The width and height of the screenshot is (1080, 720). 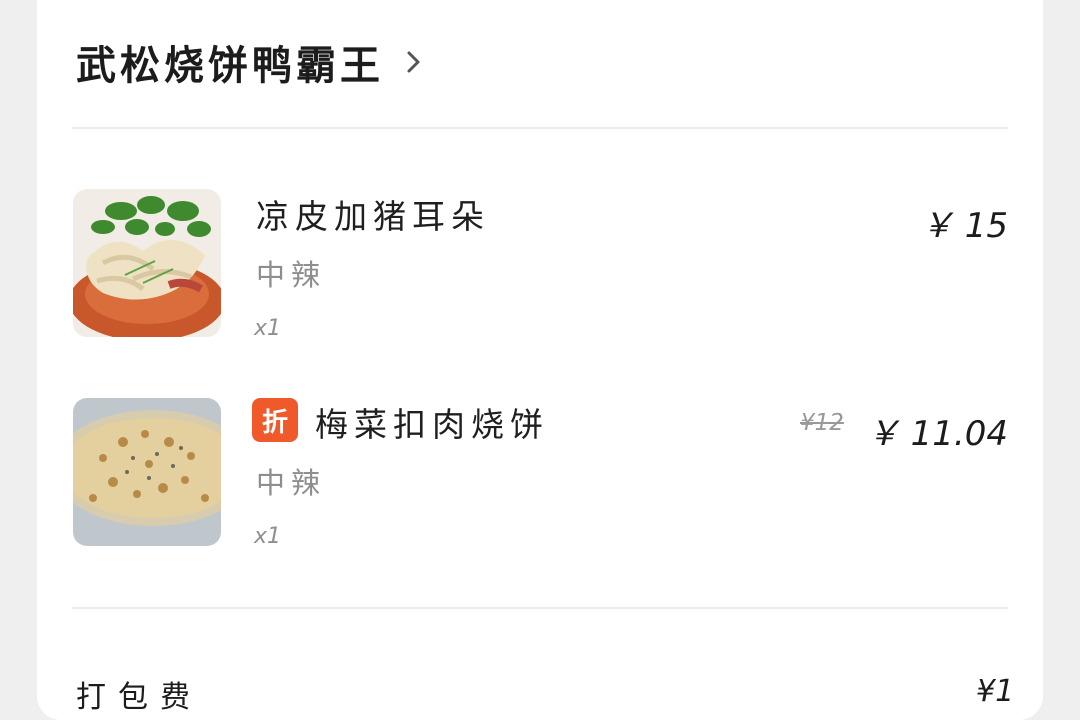 I want to click on chevron-right-icon, so click(x=414, y=62).